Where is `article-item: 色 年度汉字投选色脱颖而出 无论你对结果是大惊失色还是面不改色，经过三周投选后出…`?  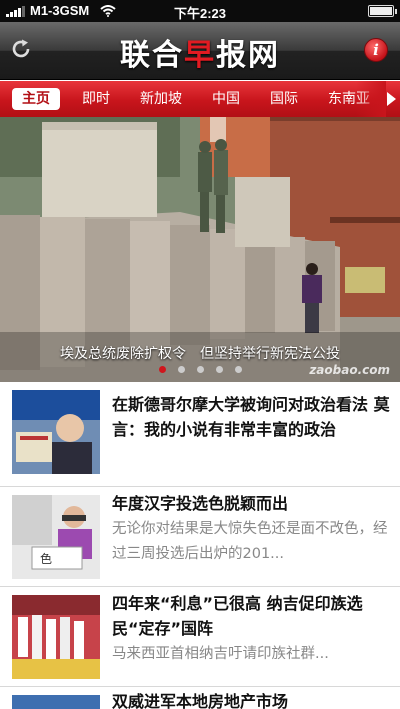
article-item: 色 年度汉字投选色脱颖而出 无论你对结果是大惊失色还是面不改色，经过三周投选后出… is located at coordinates (200, 537).